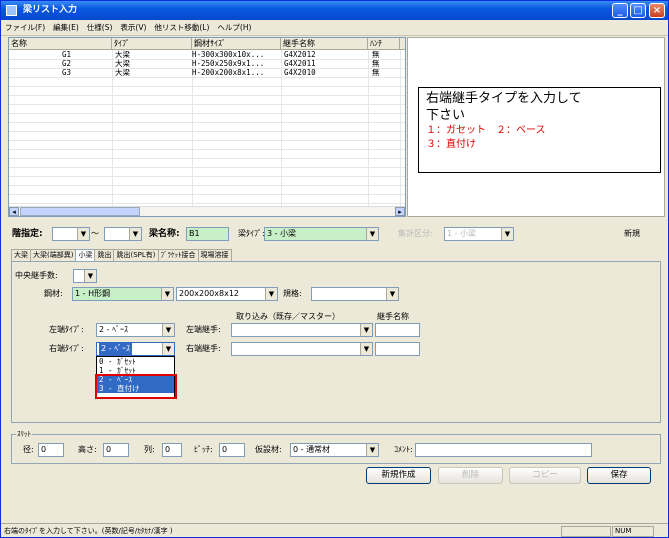  What do you see at coordinates (334, 10) in the screenshot?
I see `title-bar: 梁リスト入力 _ □ ×` at bounding box center [334, 10].